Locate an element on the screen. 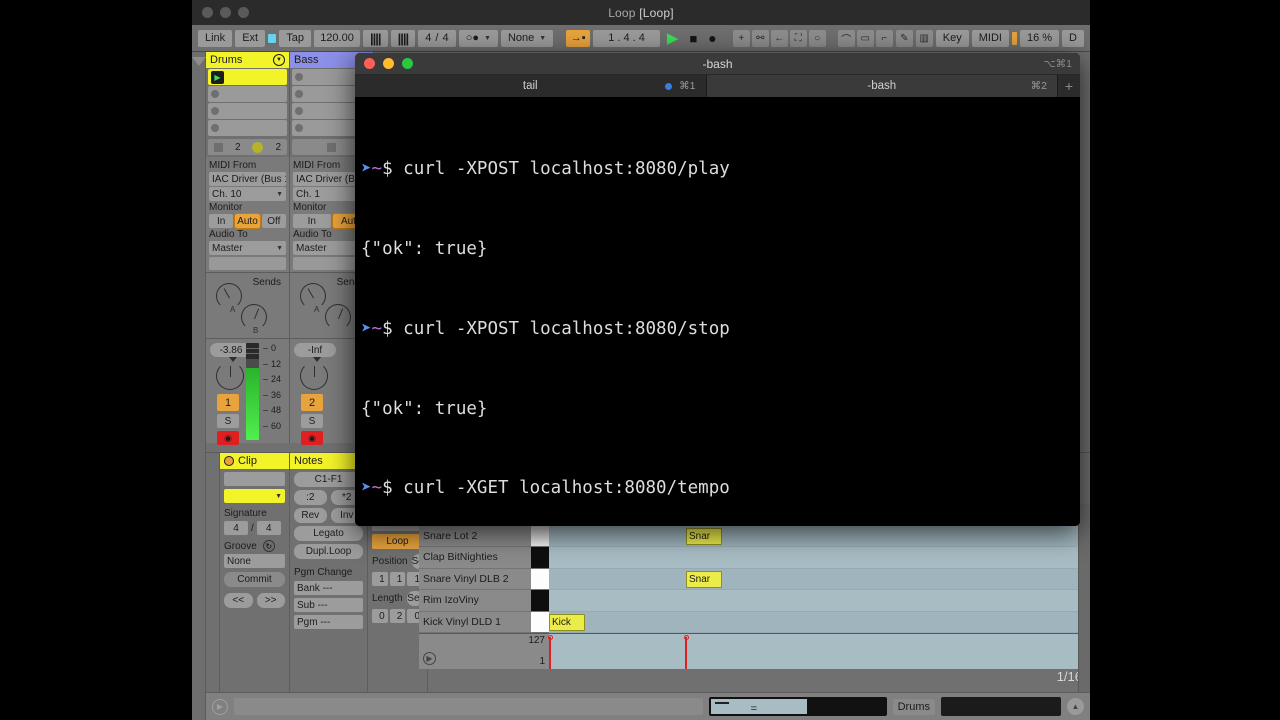  track-stop-row: 2 2 is located at coordinates (247, 147).